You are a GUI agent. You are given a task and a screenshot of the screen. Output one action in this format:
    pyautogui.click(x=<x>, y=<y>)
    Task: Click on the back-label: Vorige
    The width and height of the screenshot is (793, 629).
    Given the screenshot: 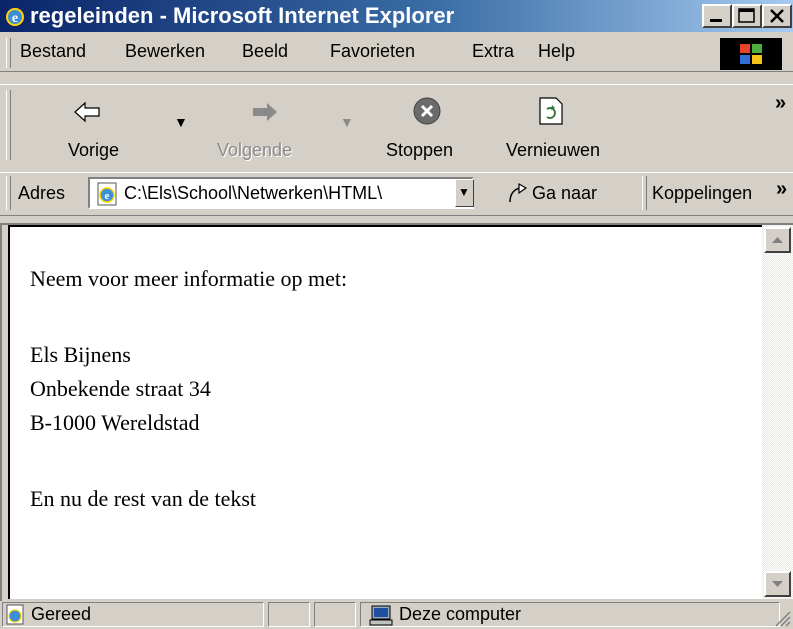 What is the action you would take?
    pyautogui.click(x=94, y=150)
    